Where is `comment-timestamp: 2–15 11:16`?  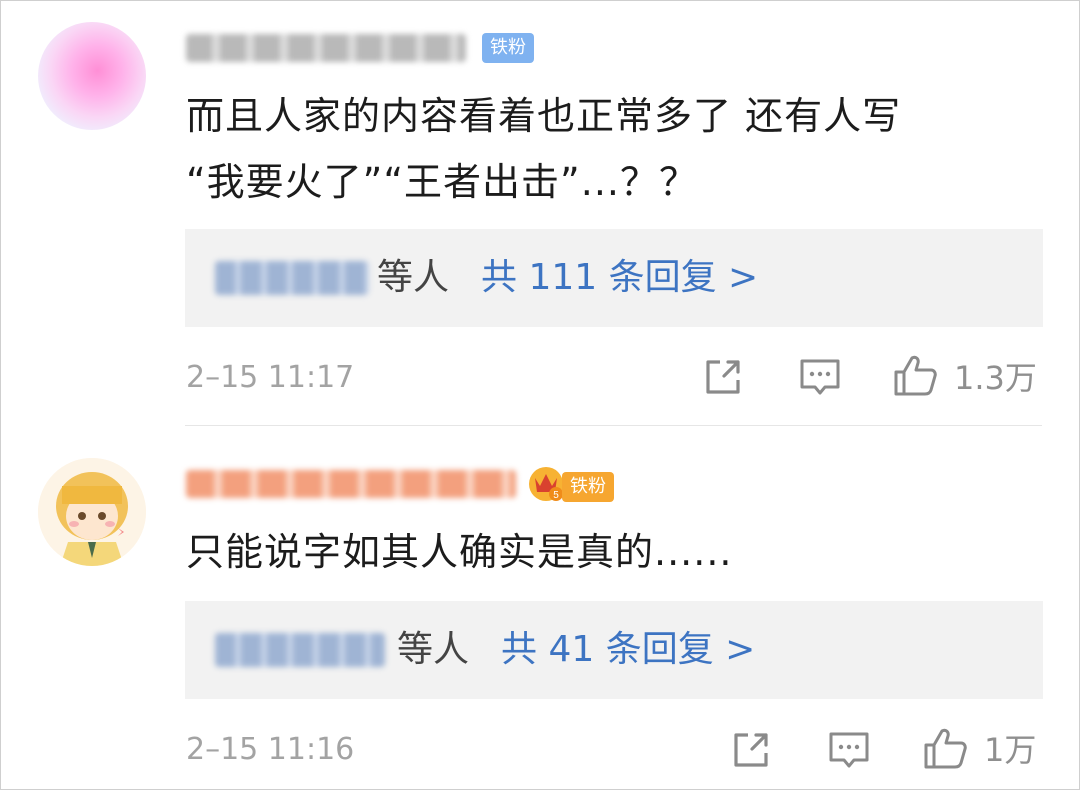
comment-timestamp: 2–15 11:16 is located at coordinates (270, 749).